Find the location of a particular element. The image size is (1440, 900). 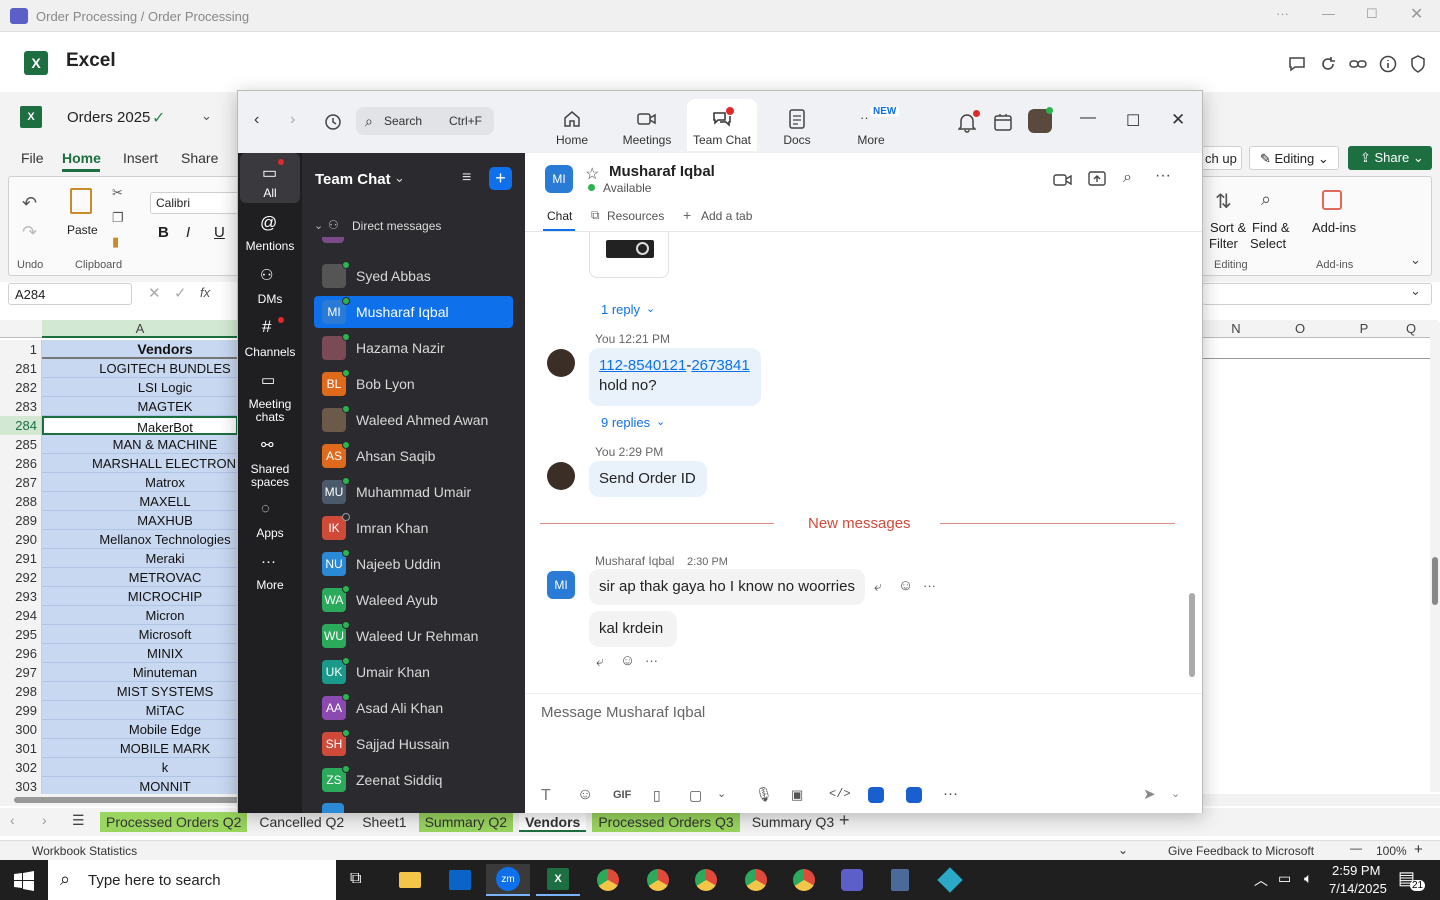

teams-taskbar-icon is located at coordinates (852, 880).